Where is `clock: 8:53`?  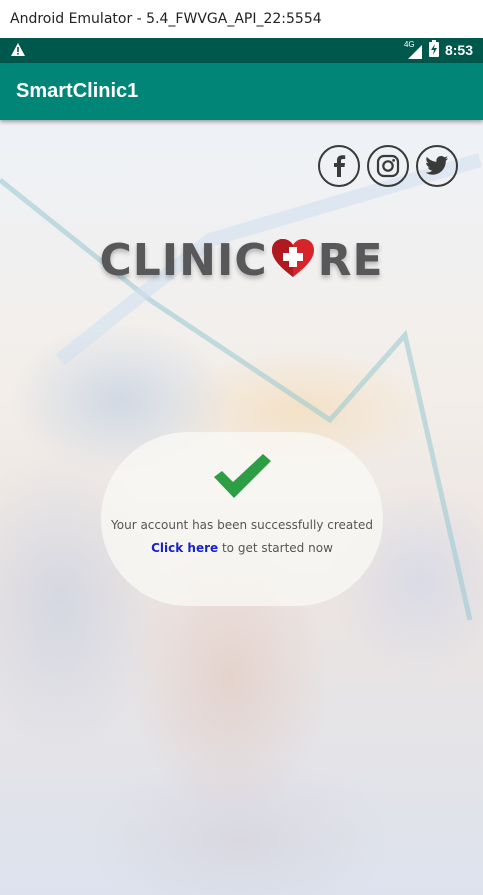 clock: 8:53 is located at coordinates (458, 50).